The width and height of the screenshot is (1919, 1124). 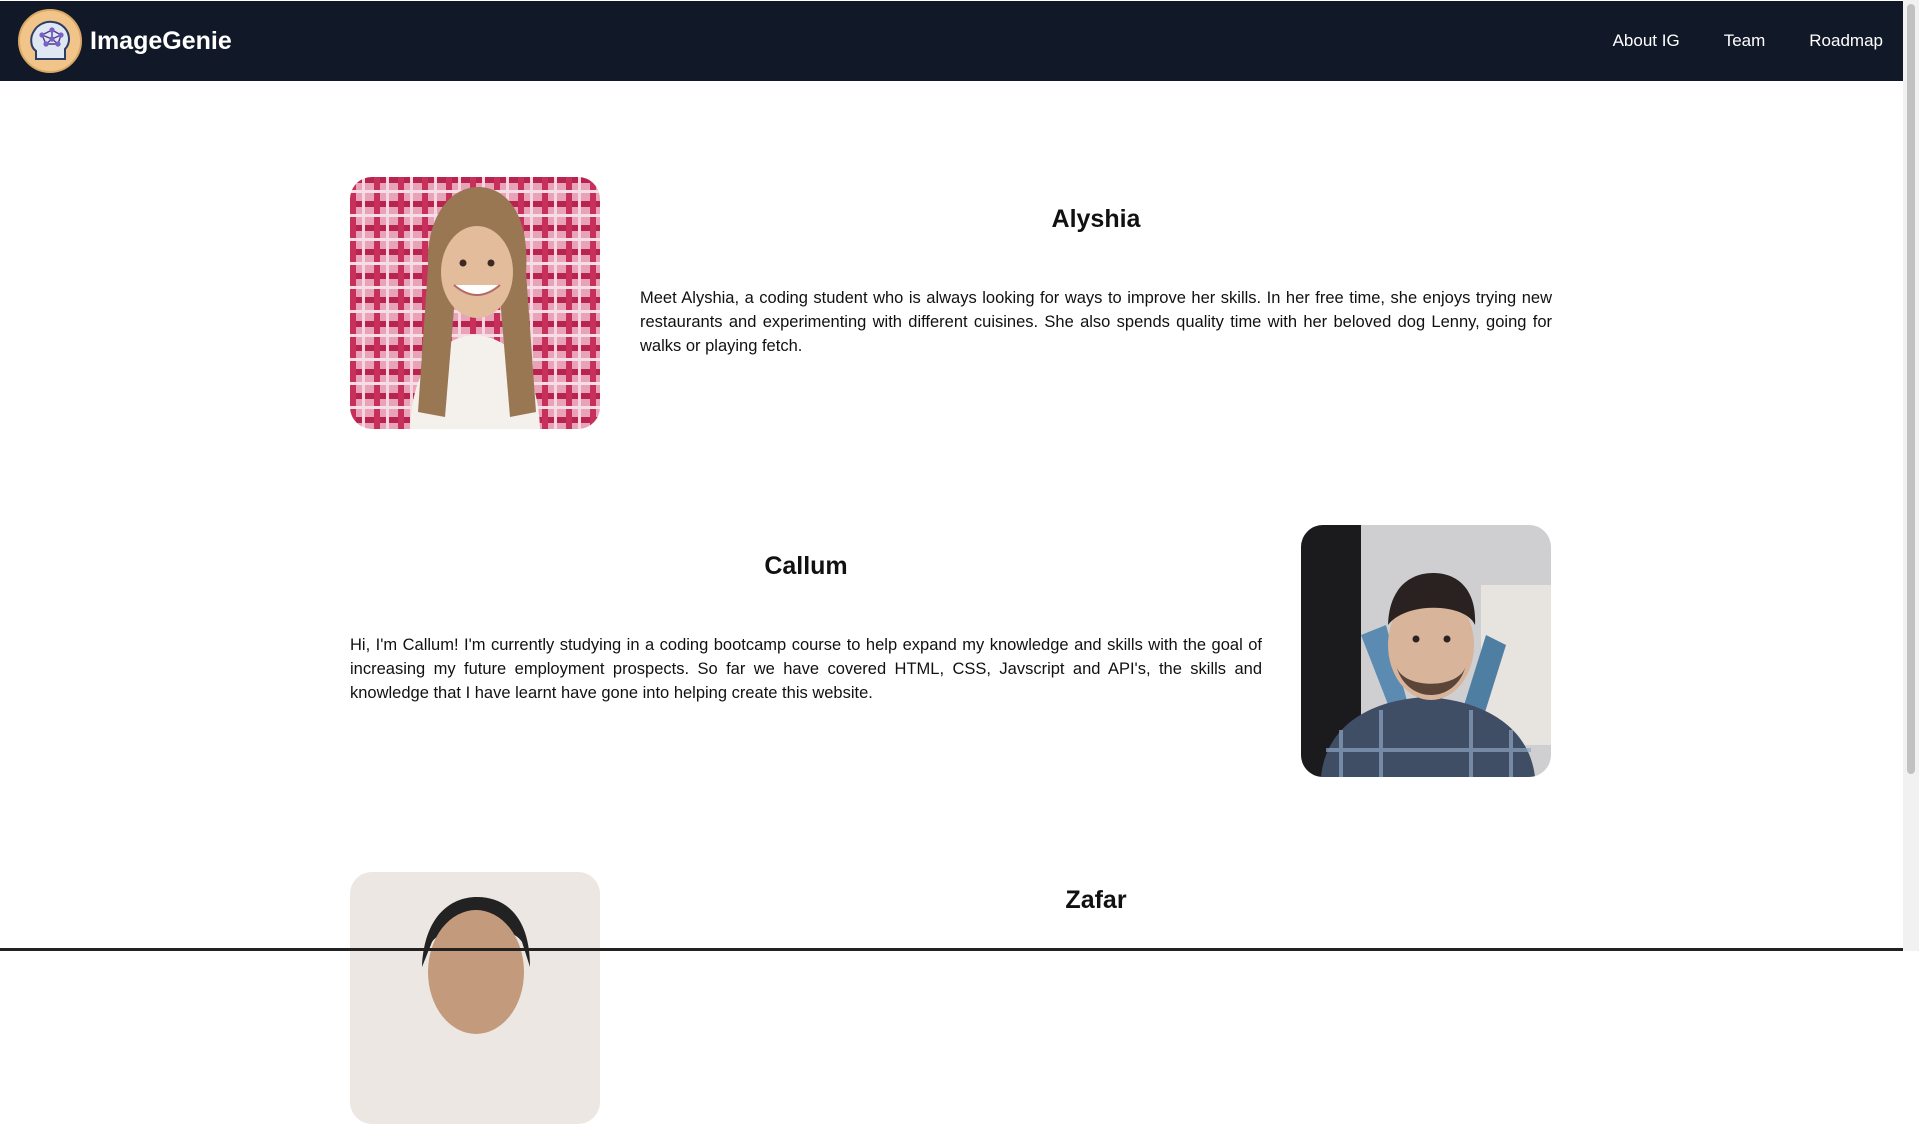 What do you see at coordinates (475, 998) in the screenshot?
I see `zafar-photo` at bounding box center [475, 998].